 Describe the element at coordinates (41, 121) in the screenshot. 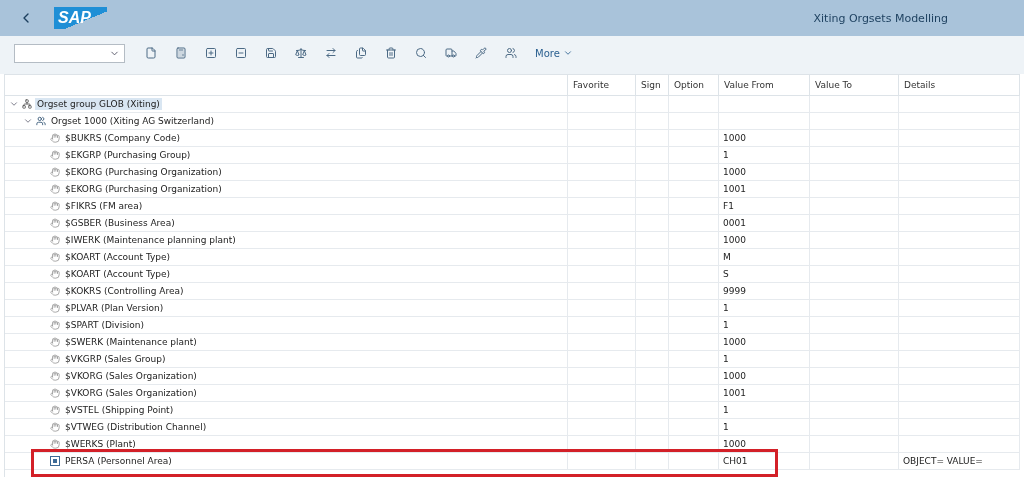

I see `users-icon` at that location.